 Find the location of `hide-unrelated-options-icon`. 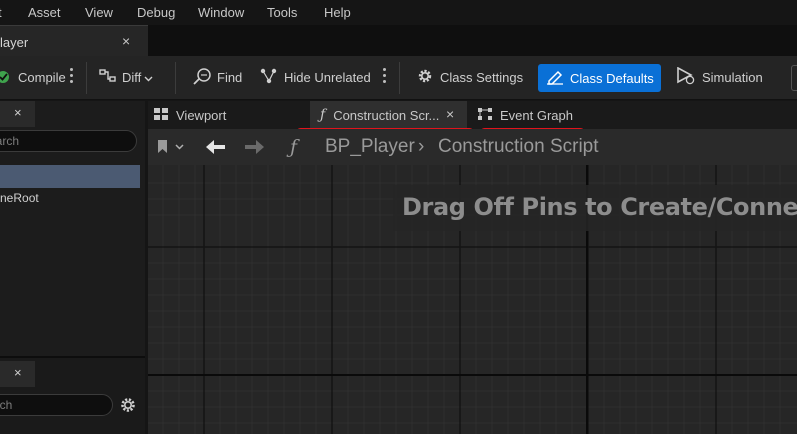

hide-unrelated-options-icon is located at coordinates (385, 77).